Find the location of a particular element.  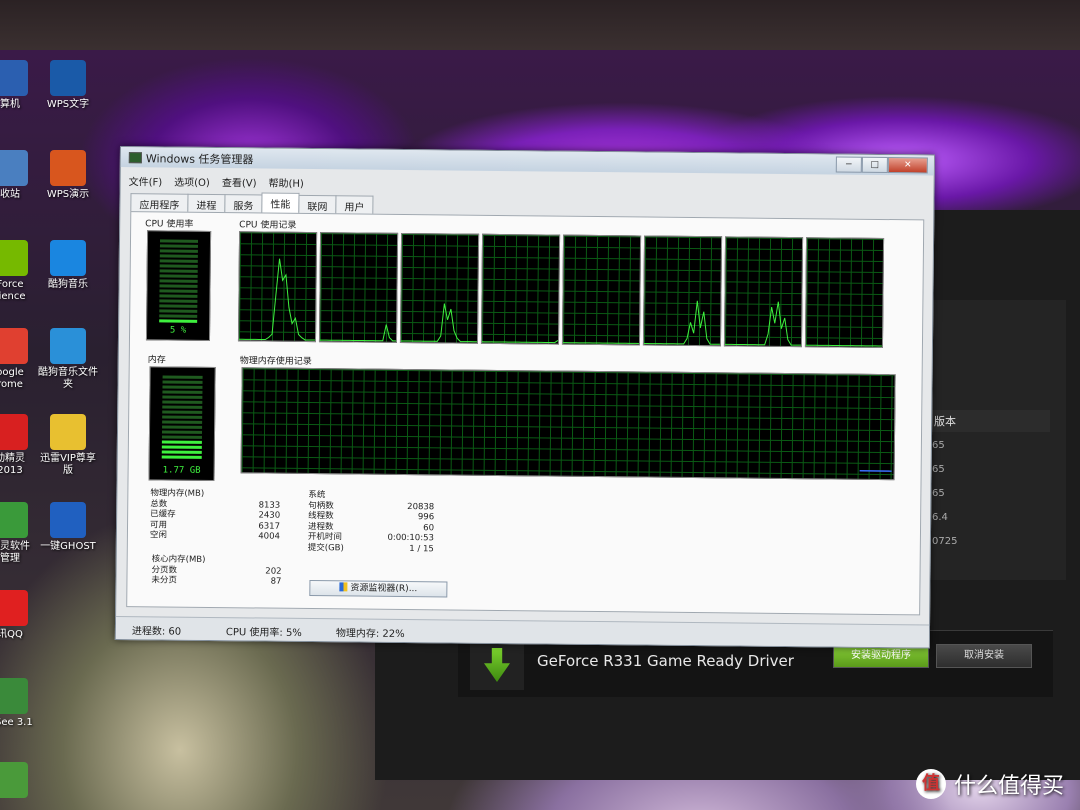

physical-memory-label: 可用 is located at coordinates (158, 525).